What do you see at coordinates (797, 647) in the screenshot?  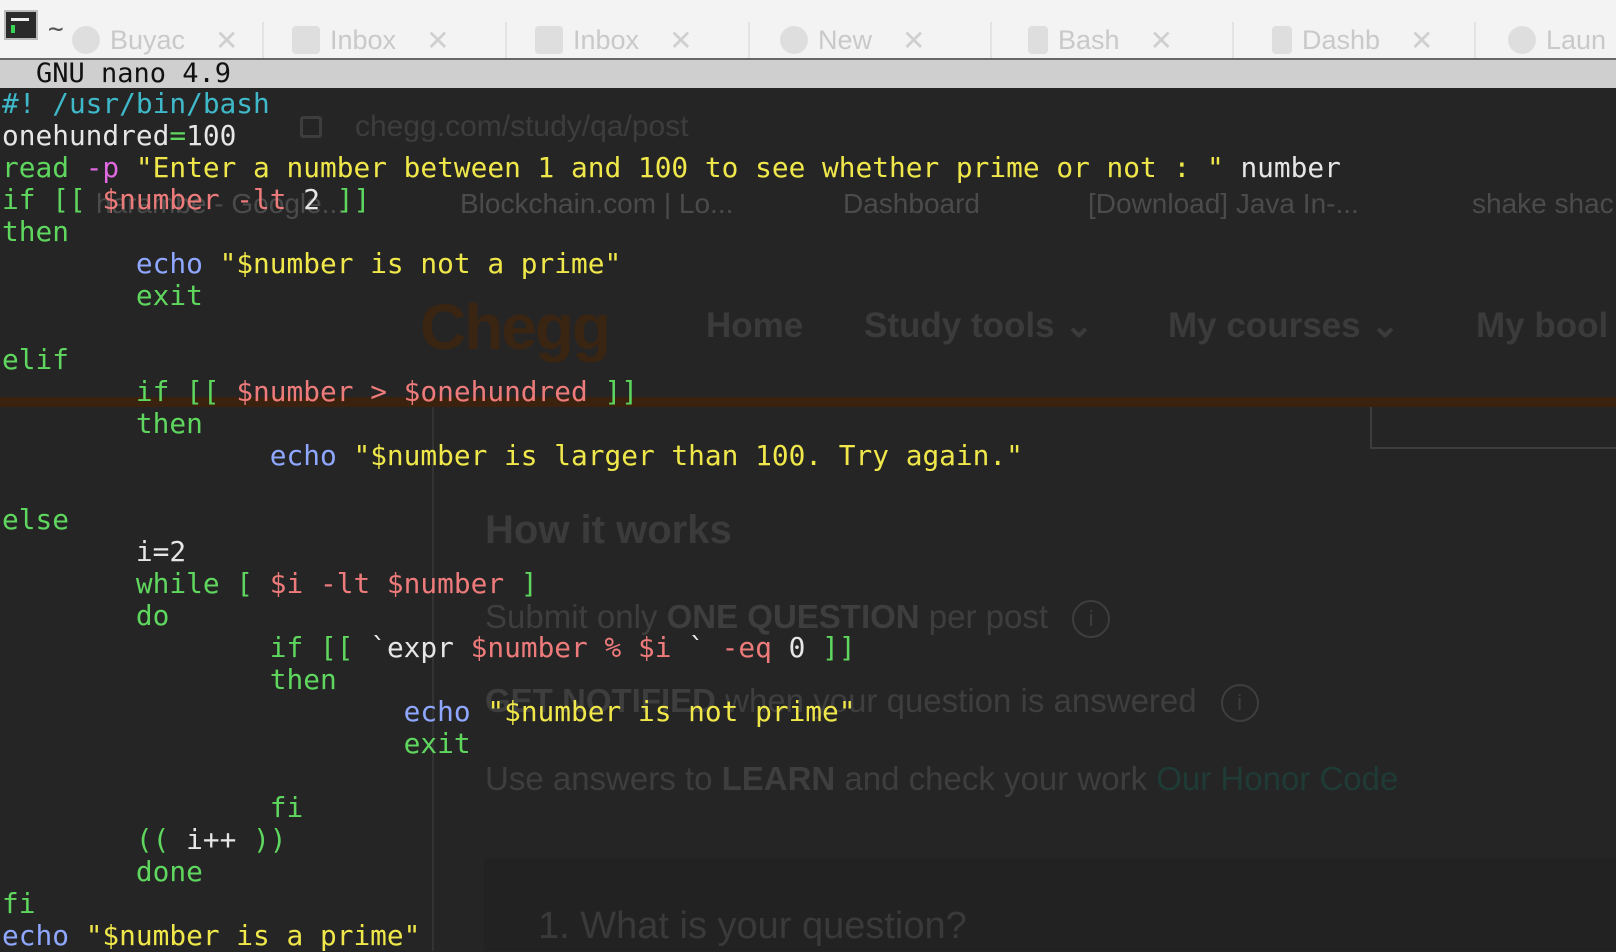 I see `code-token: 0` at bounding box center [797, 647].